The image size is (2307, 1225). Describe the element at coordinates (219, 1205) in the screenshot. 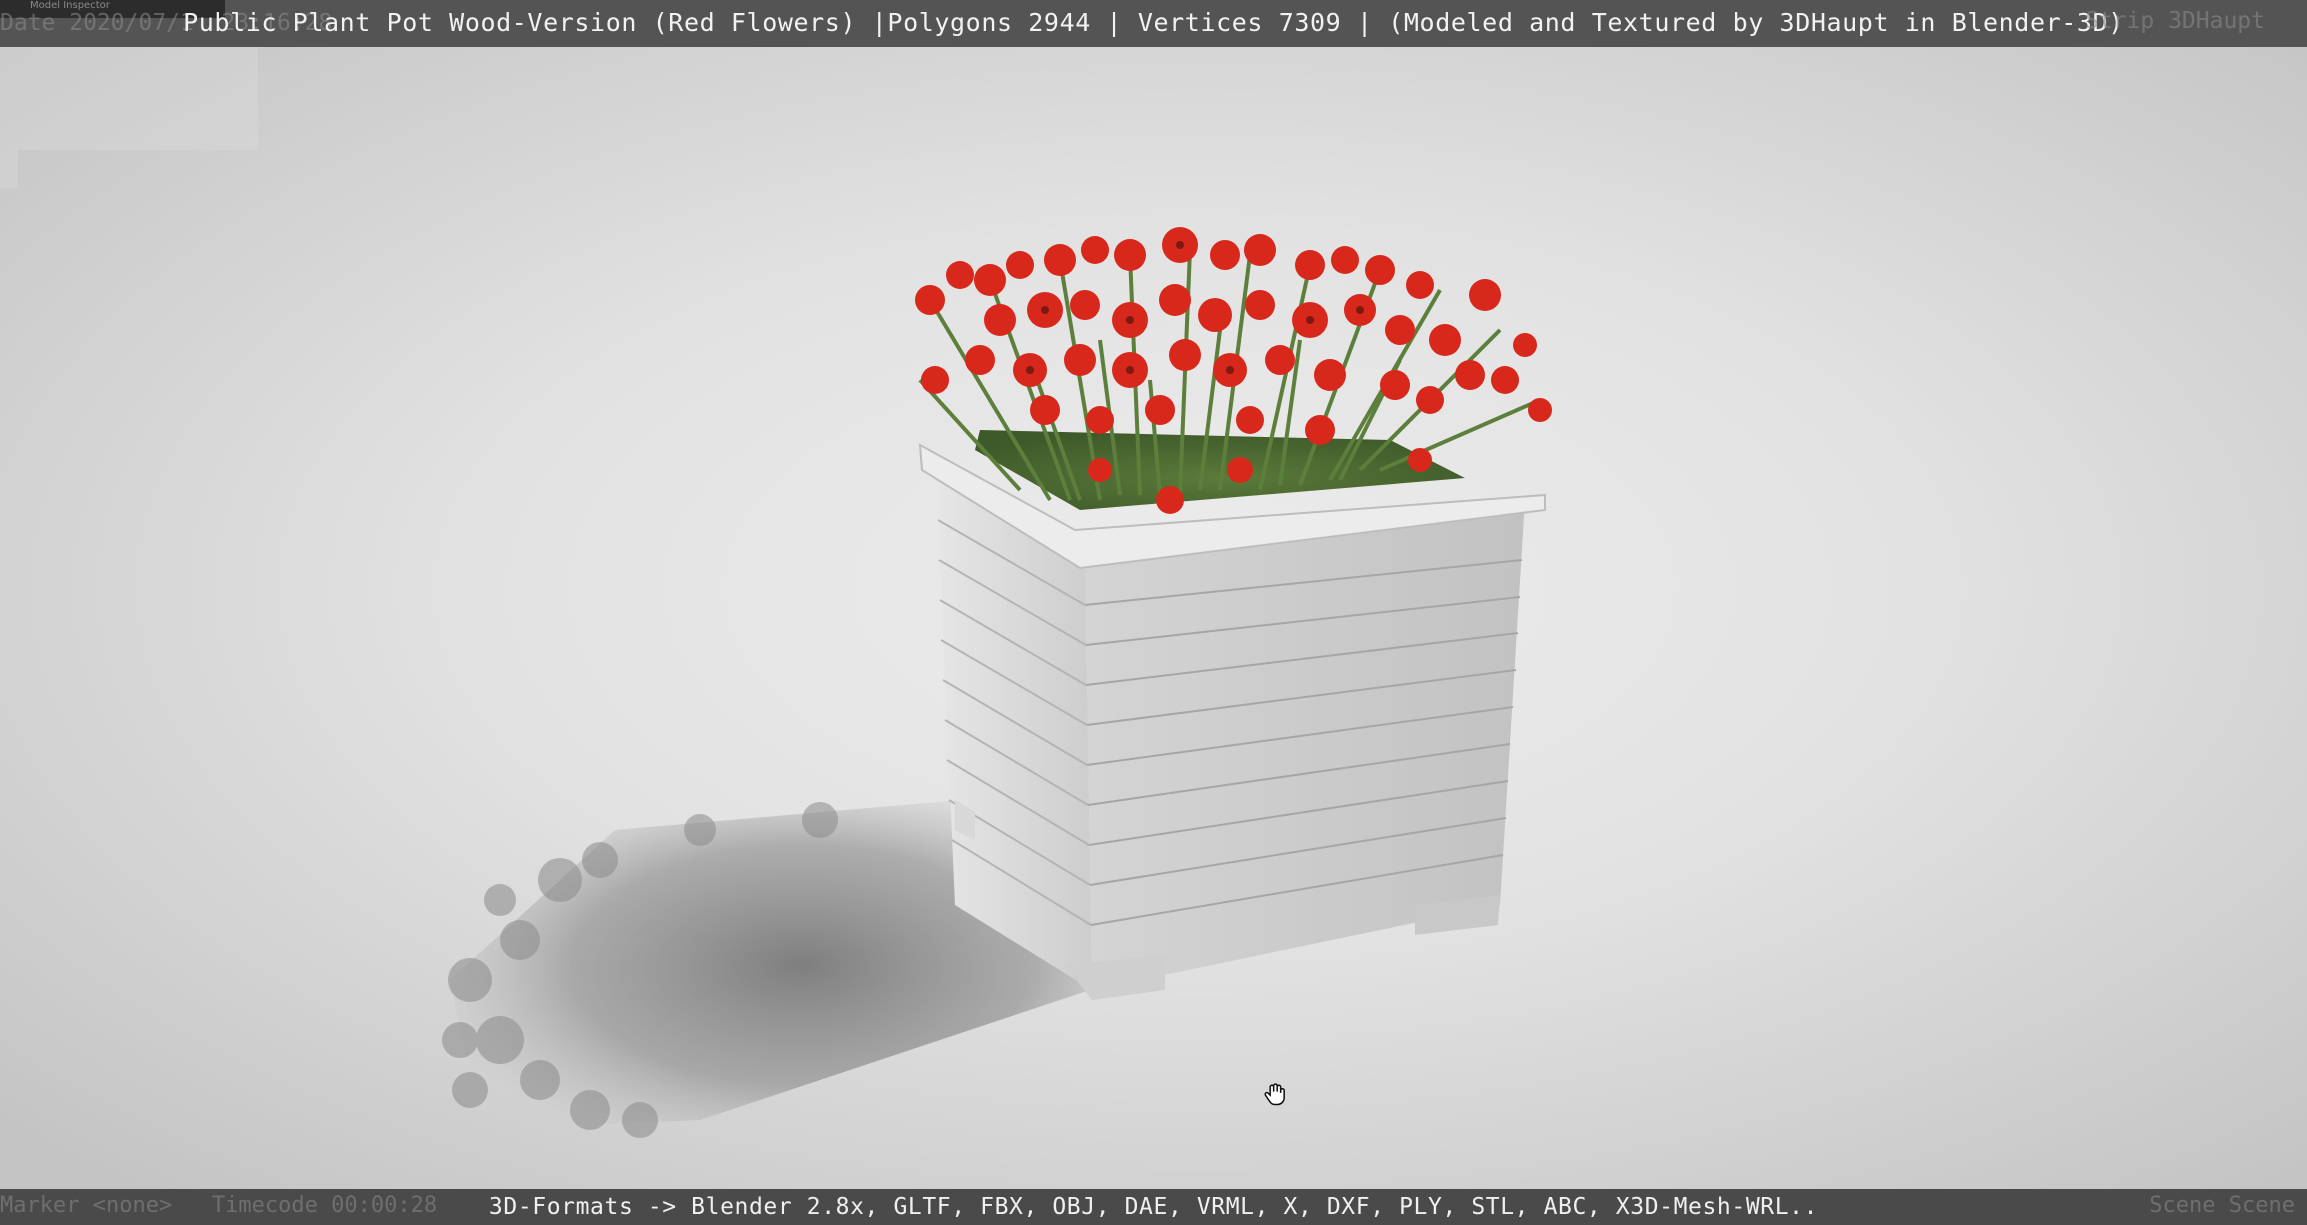

I see `ghost-marker-text: Marker <none> Timecode 00:00:28` at that location.